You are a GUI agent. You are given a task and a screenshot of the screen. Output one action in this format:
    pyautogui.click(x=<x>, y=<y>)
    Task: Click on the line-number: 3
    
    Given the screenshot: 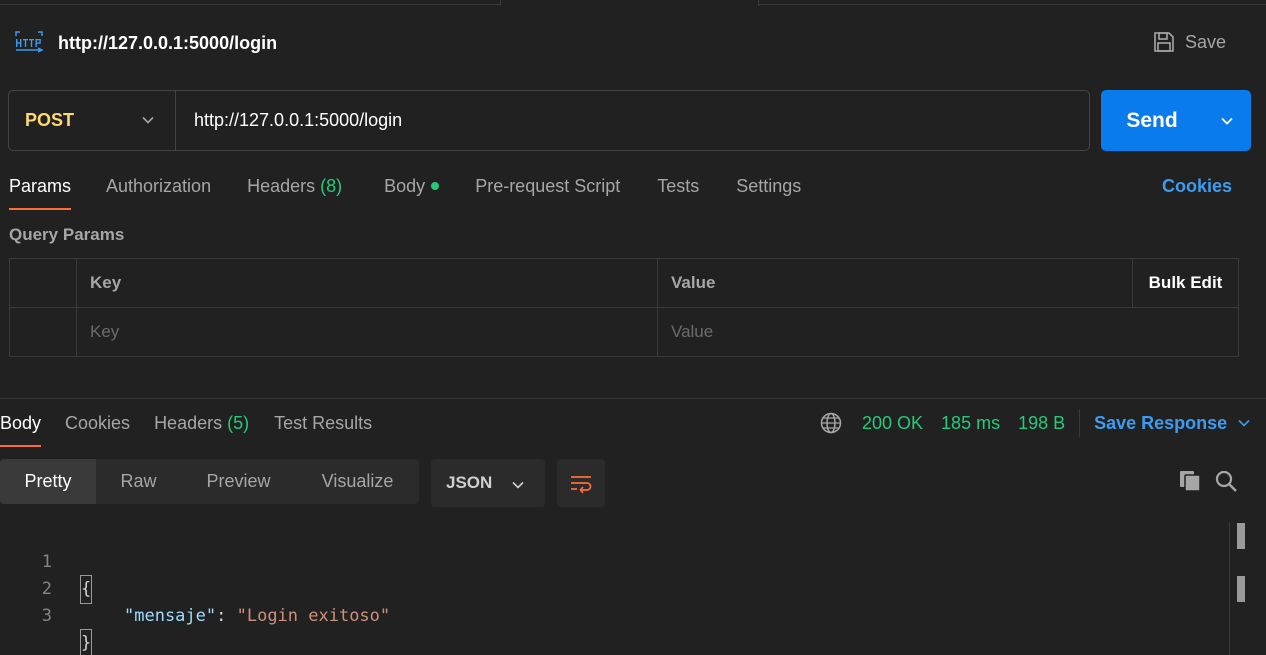 What is the action you would take?
    pyautogui.click(x=46, y=616)
    